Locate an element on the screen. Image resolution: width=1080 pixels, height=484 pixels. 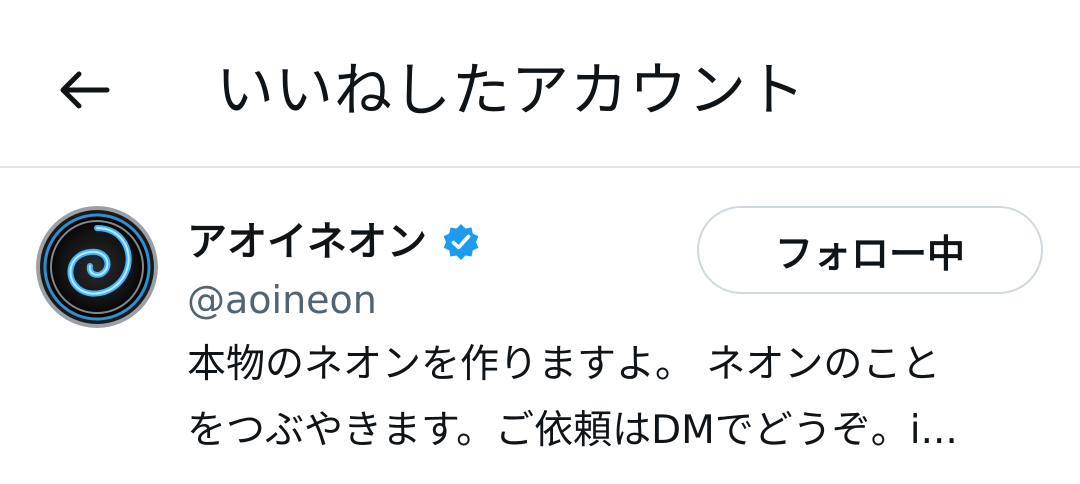
page-title: いいねしたアカウント is located at coordinates (511, 90).